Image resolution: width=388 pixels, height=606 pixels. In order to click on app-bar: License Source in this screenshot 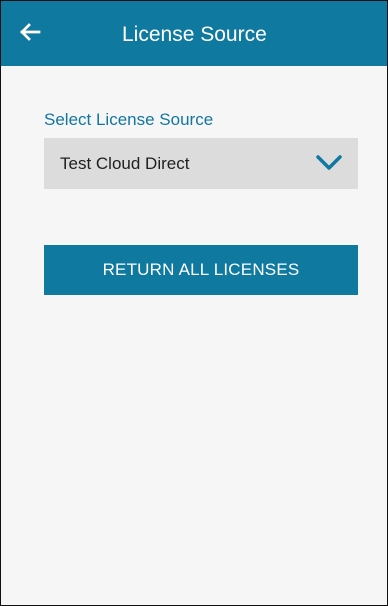, I will do `click(194, 33)`.